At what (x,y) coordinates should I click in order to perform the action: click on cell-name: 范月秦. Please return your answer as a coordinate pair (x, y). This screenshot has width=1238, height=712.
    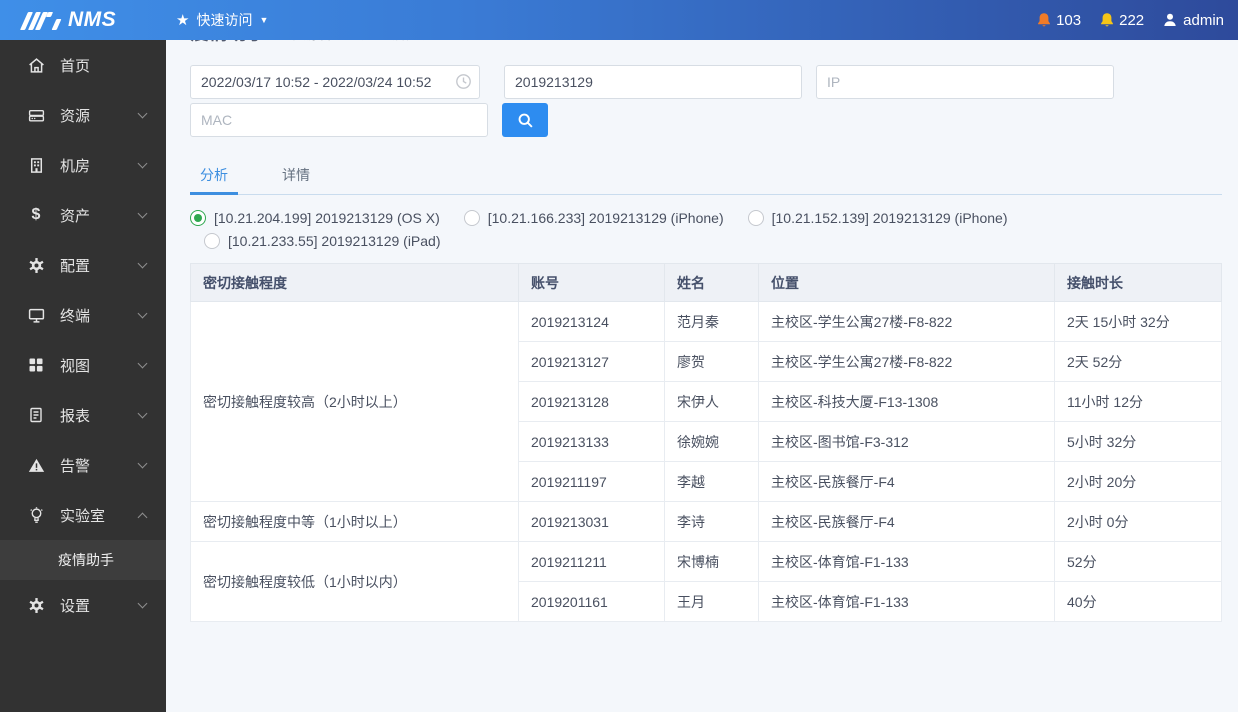
    Looking at the image, I should click on (711, 321).